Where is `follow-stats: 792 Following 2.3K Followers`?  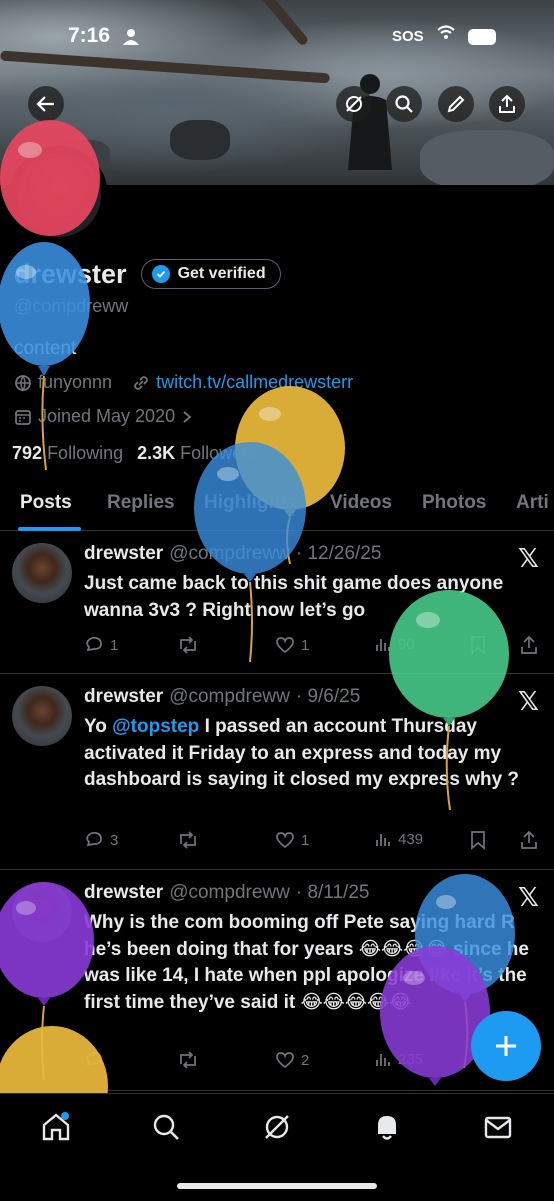 follow-stats: 792 Following 2.3K Followers is located at coordinates (134, 453).